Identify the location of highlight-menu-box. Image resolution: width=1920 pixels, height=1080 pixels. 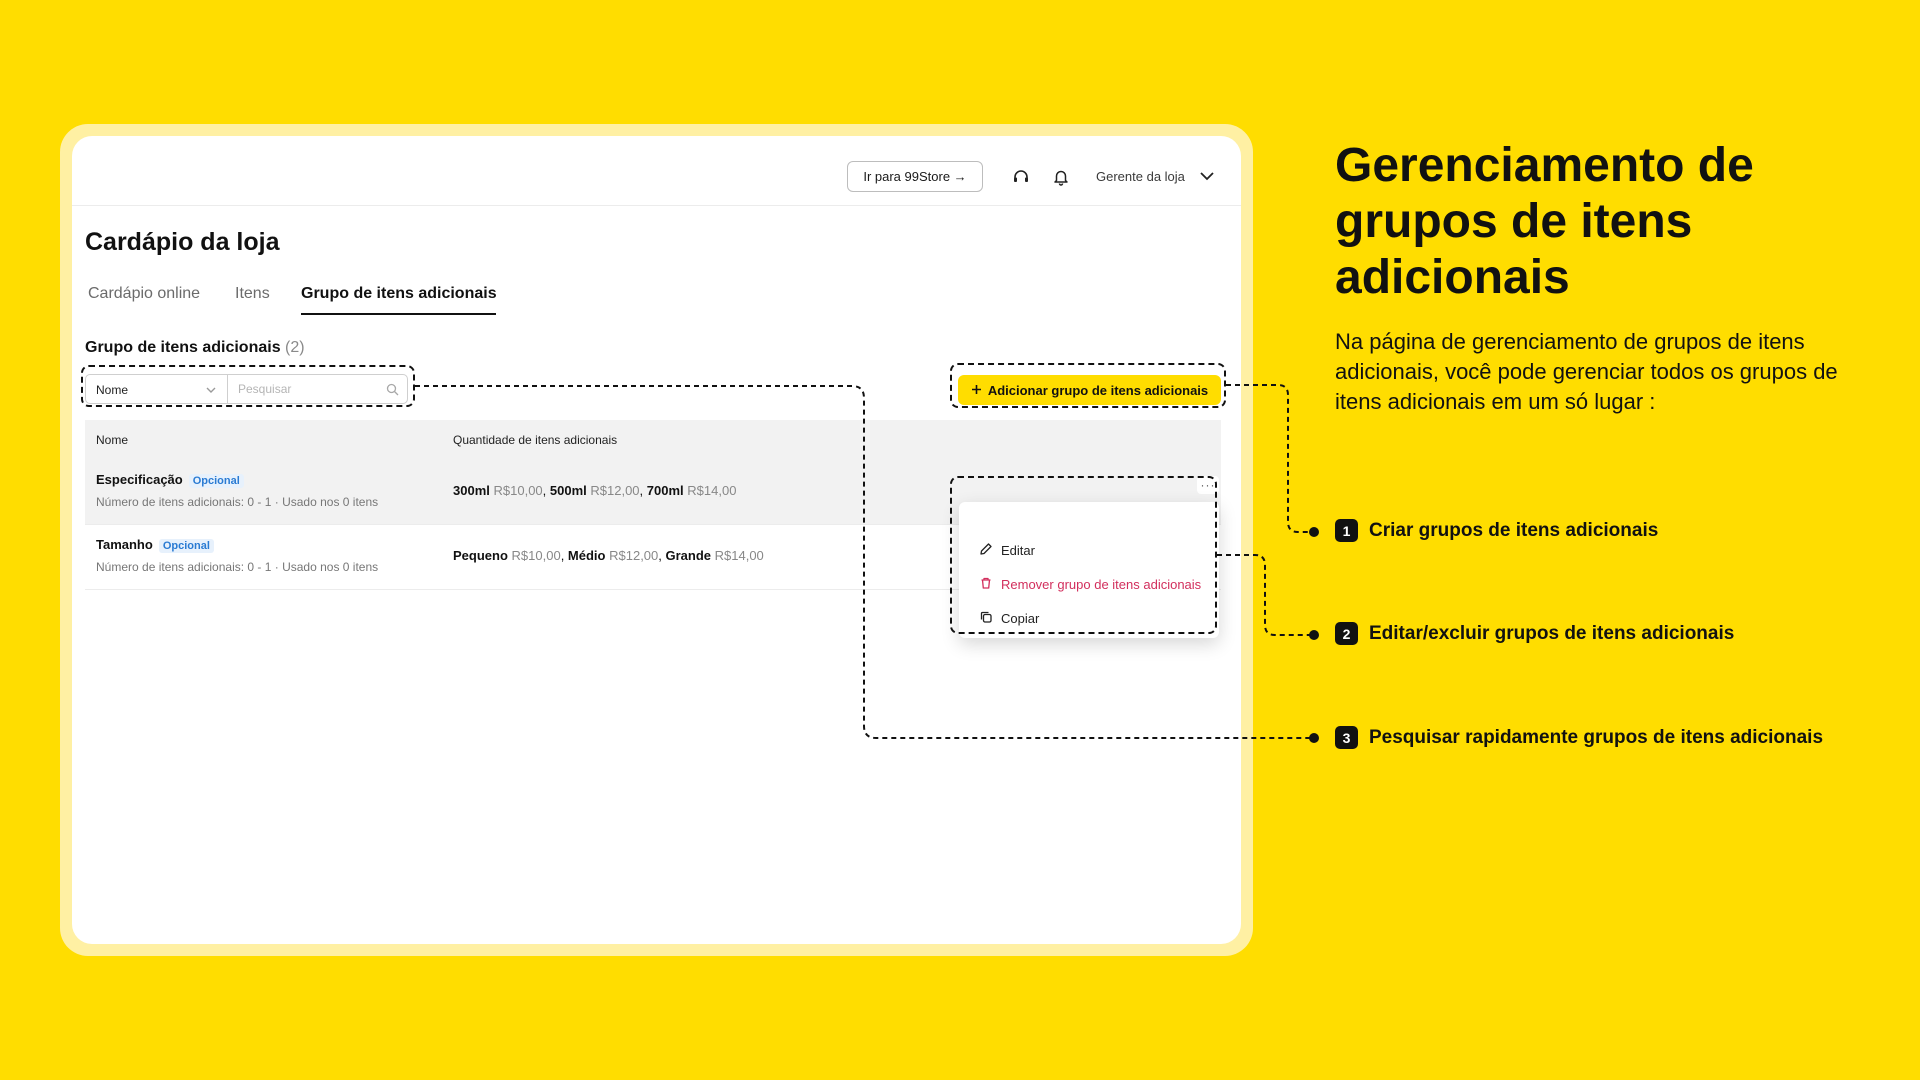
(1083, 555).